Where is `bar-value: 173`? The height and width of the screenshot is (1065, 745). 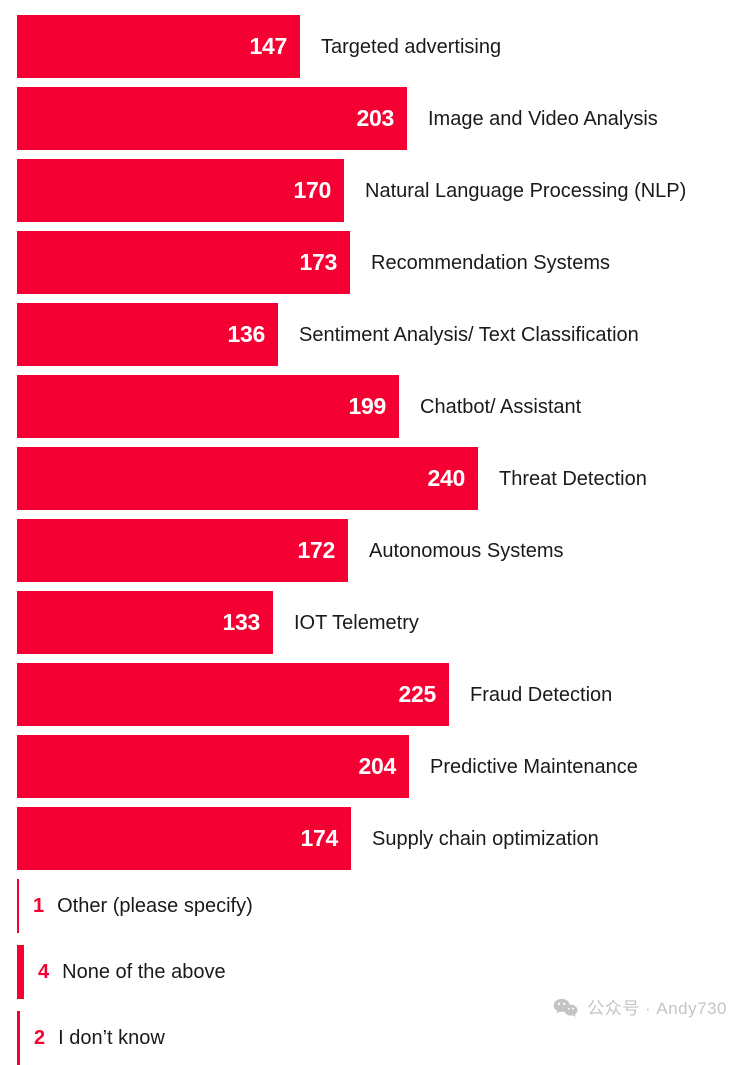 bar-value: 173 is located at coordinates (318, 262).